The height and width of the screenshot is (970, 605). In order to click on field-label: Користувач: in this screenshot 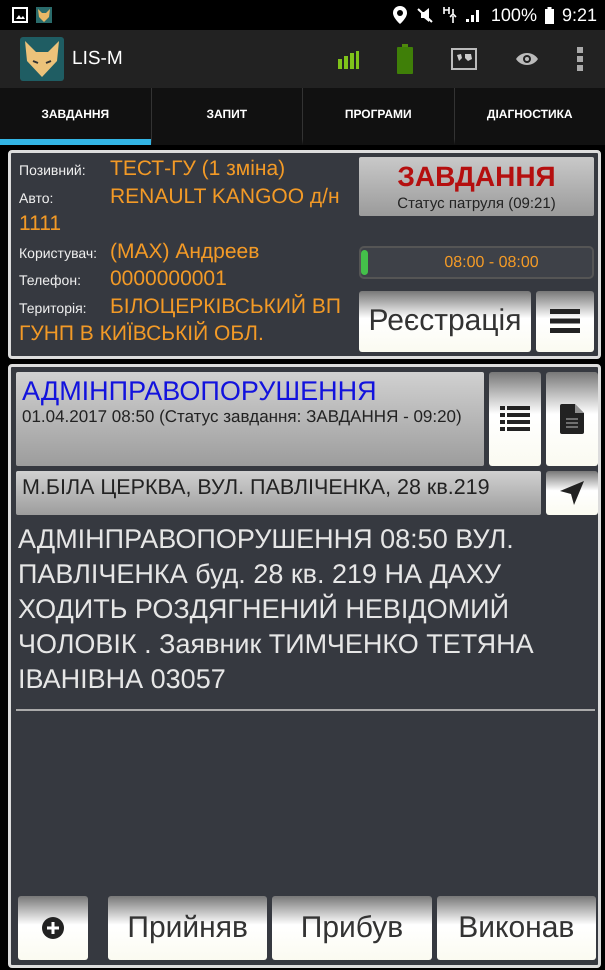, I will do `click(58, 253)`.